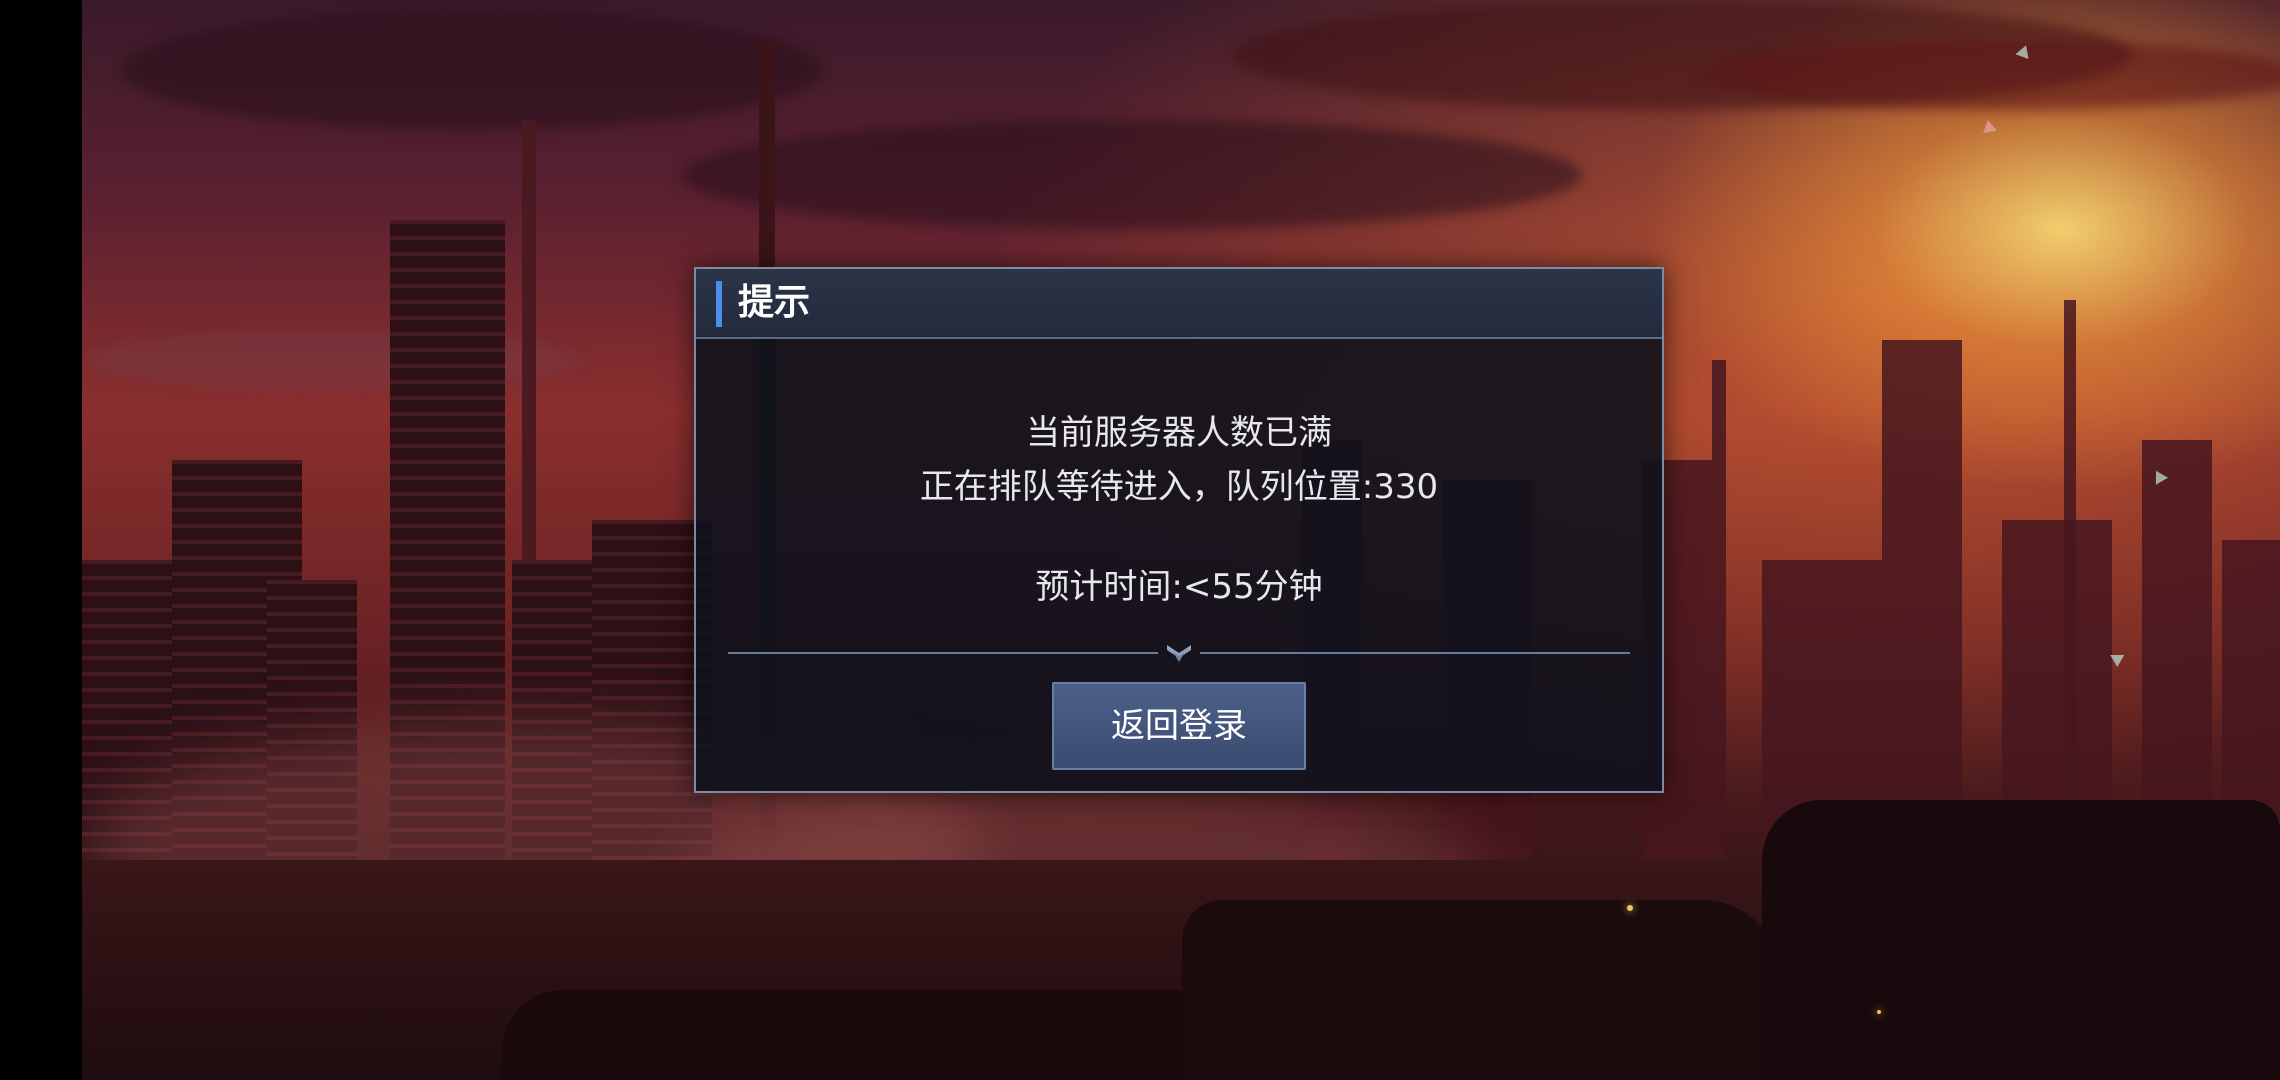  What do you see at coordinates (41, 540) in the screenshot?
I see `screen-notch-bar` at bounding box center [41, 540].